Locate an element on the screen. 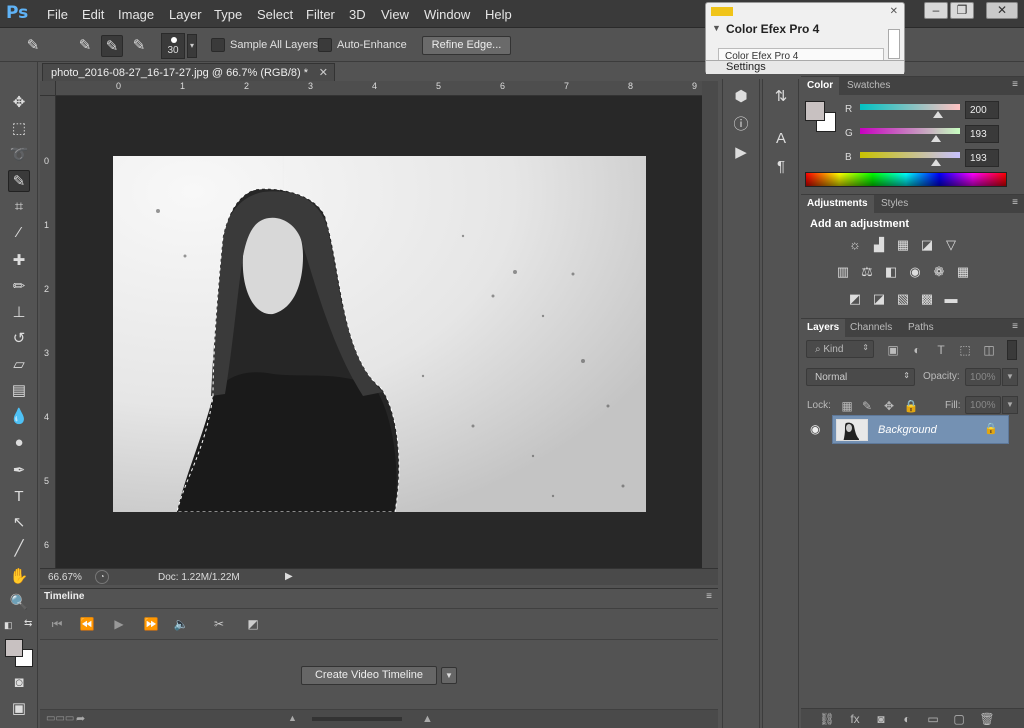 The height and width of the screenshot is (728, 1024). delete-layer-icon: 🗑 is located at coordinates (987, 719).